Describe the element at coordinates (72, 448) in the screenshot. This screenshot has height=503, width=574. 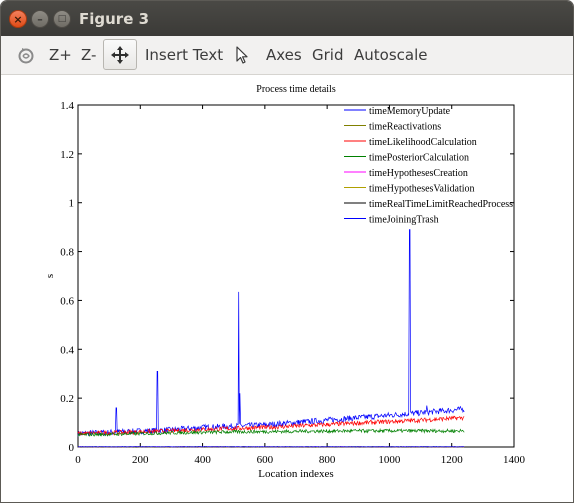
I see `y-tick-label: 0` at that location.